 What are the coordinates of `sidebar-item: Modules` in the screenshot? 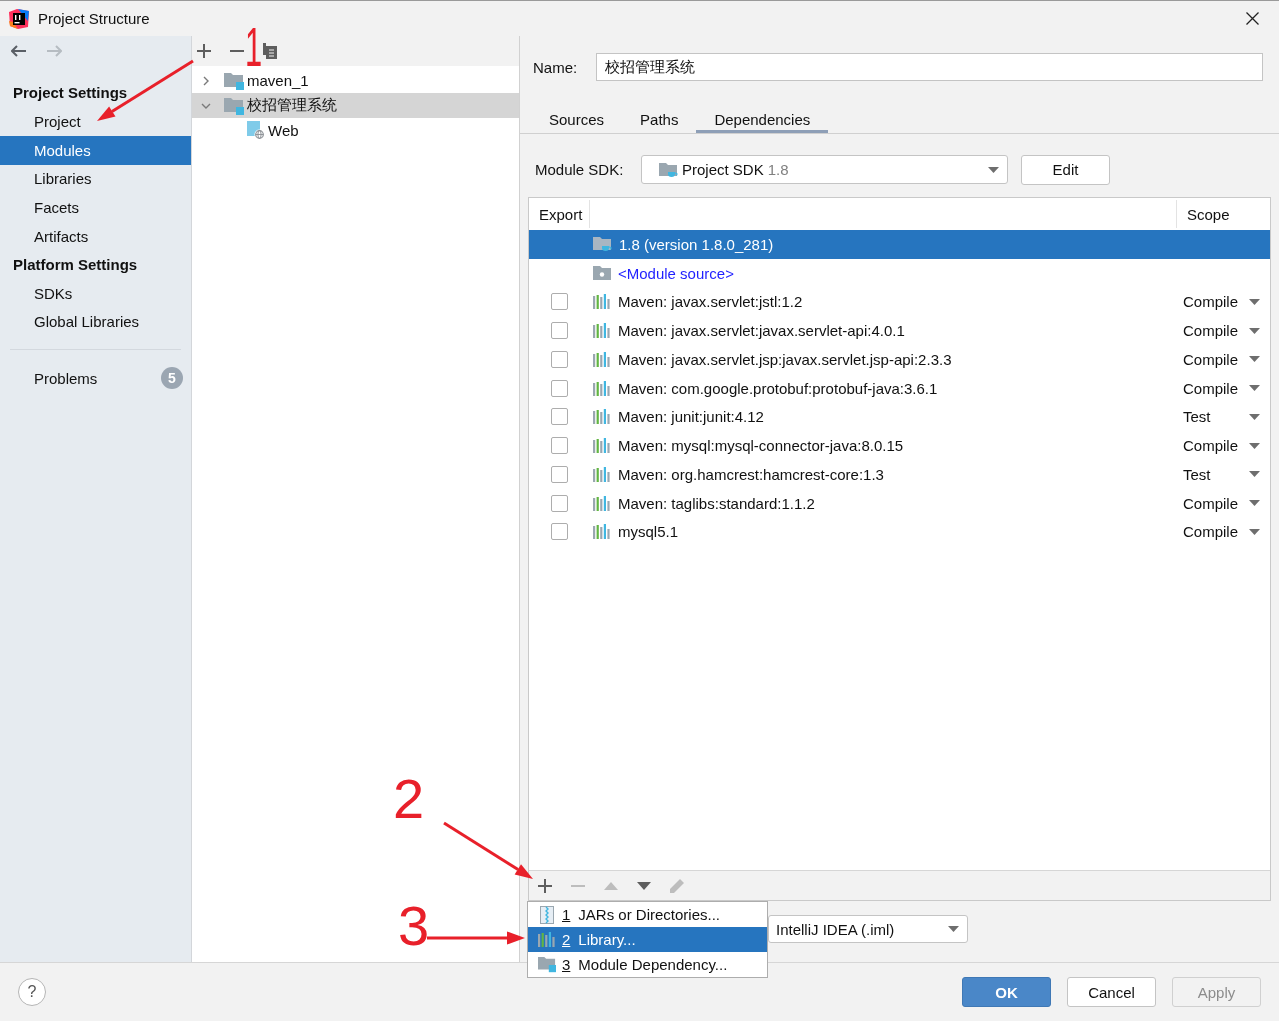 It's located at (95, 150).